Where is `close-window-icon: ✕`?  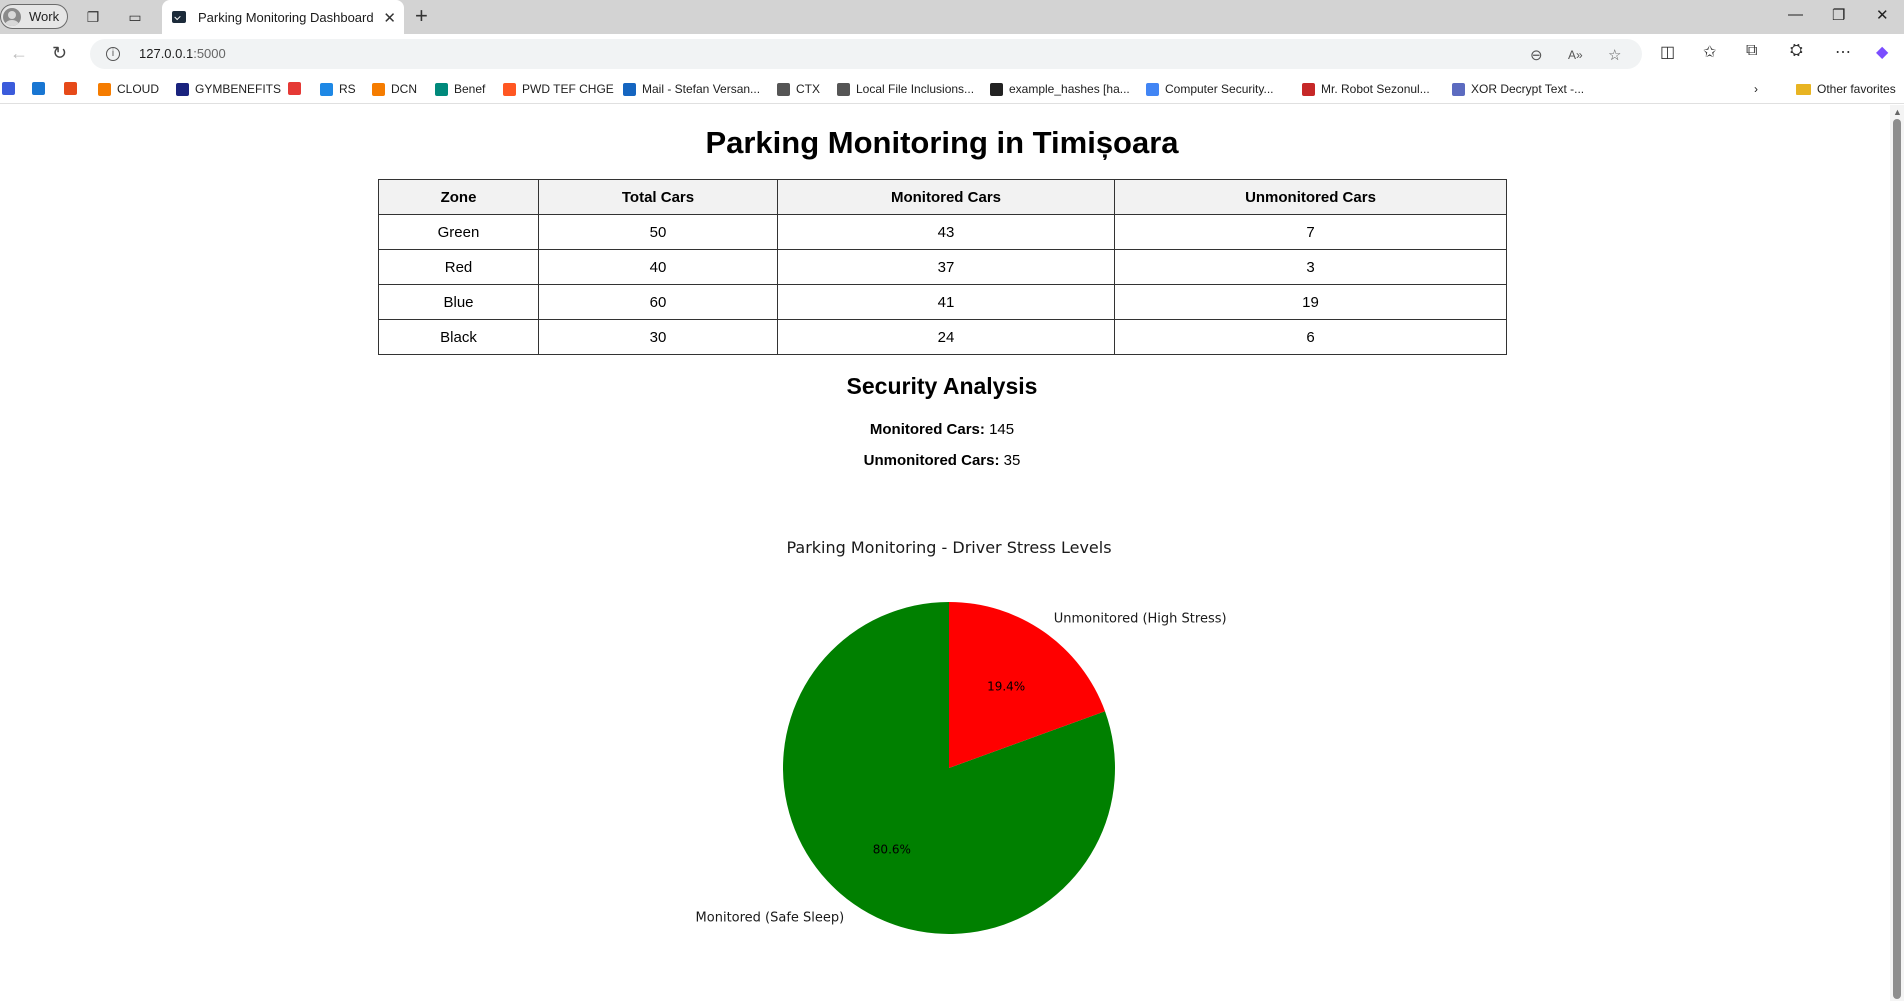 close-window-icon: ✕ is located at coordinates (1882, 15).